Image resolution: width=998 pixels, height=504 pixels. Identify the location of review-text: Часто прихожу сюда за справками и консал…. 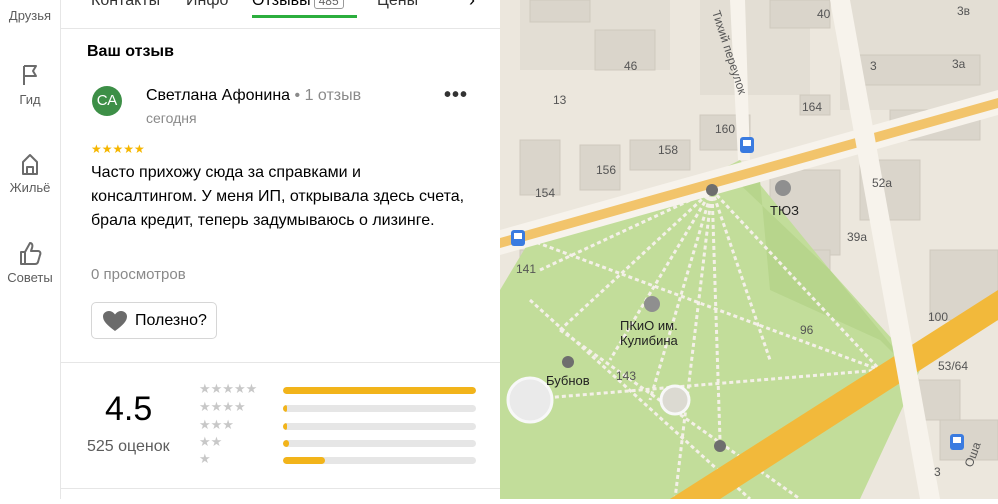
(278, 196).